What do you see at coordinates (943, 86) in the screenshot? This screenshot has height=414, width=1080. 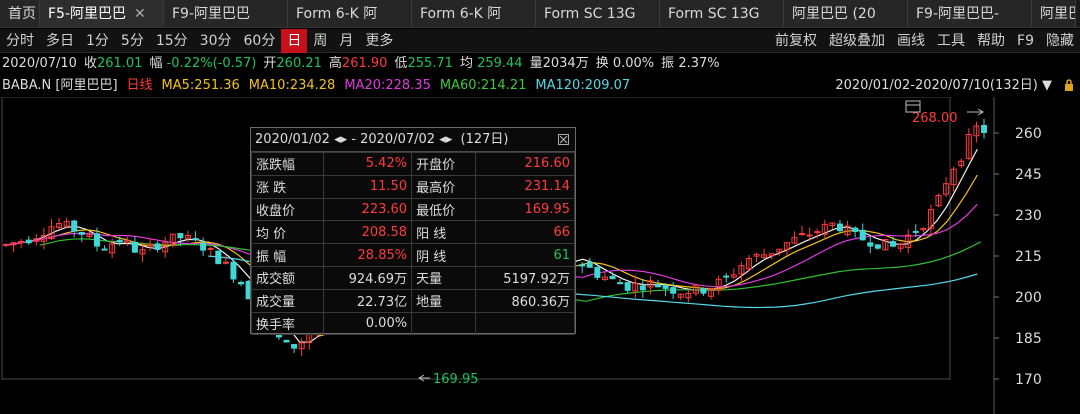 I see `date-range-selector: 2020/01/02-2020/07/10(132日) ▼` at bounding box center [943, 86].